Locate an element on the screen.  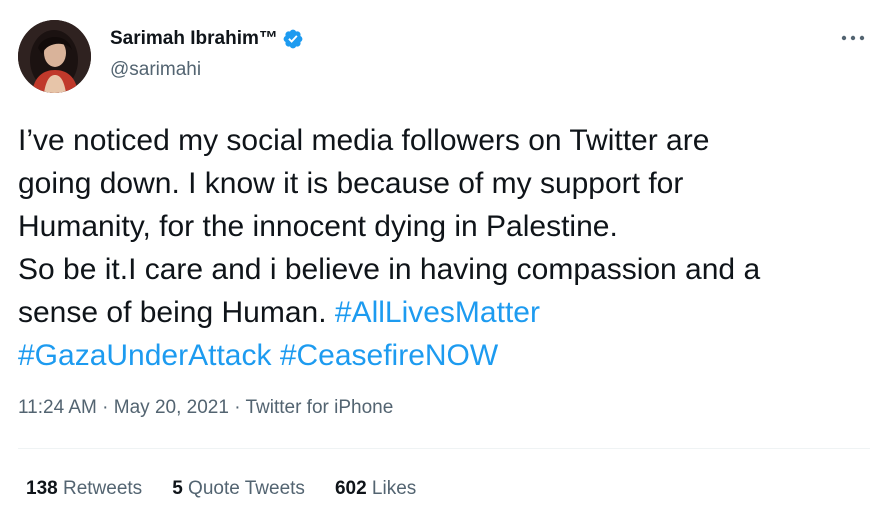
tweet-text-segment is located at coordinates (275, 355).